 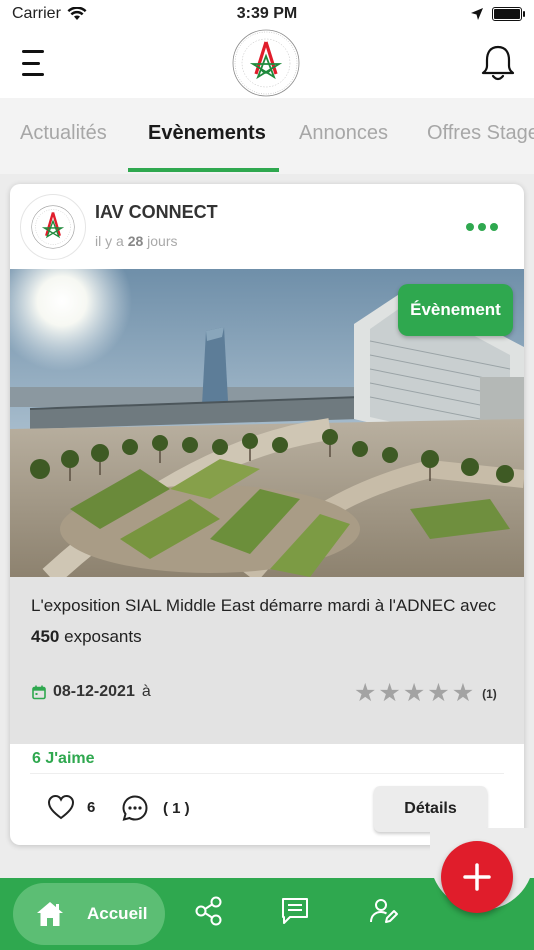 I want to click on post-author: IAV CONNECT, so click(x=156, y=212).